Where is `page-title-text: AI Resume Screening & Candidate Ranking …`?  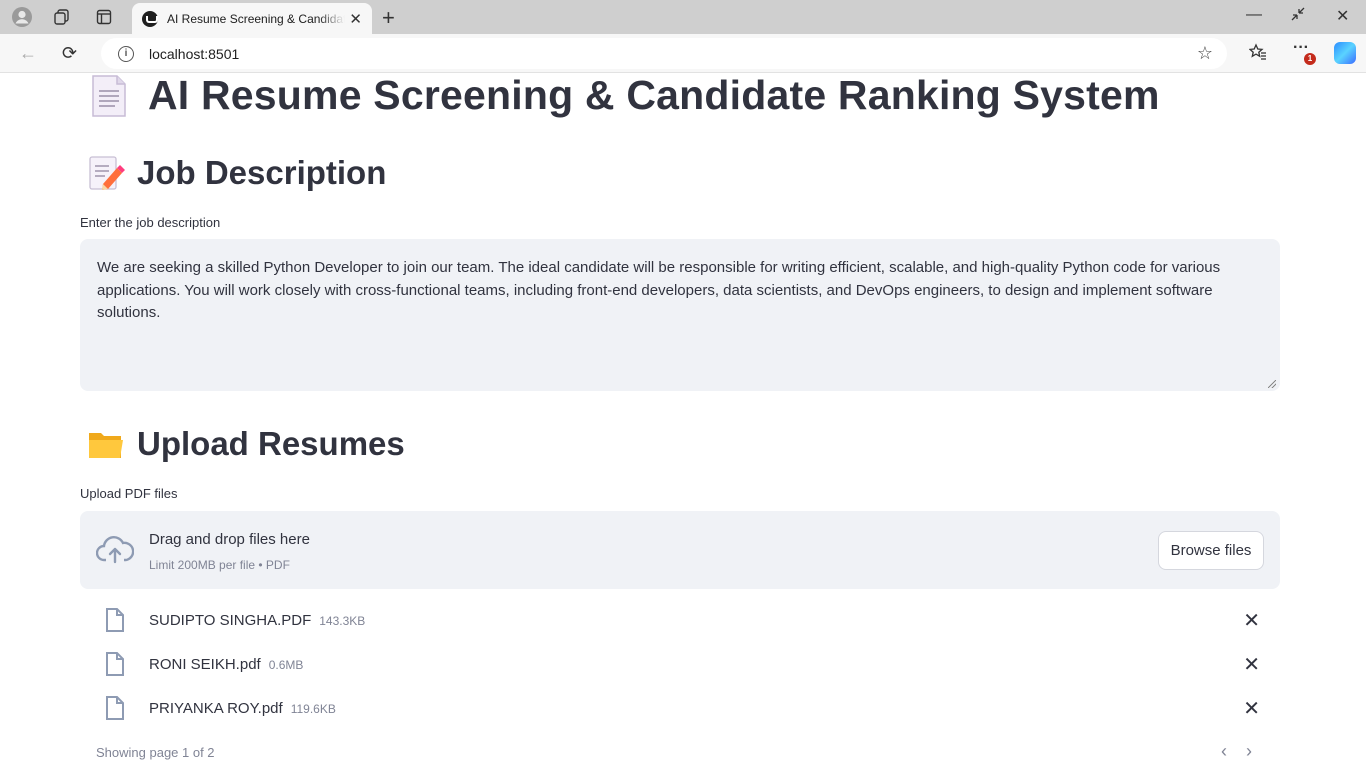
page-title-text: AI Resume Screening & Candidate Ranking … is located at coordinates (654, 96).